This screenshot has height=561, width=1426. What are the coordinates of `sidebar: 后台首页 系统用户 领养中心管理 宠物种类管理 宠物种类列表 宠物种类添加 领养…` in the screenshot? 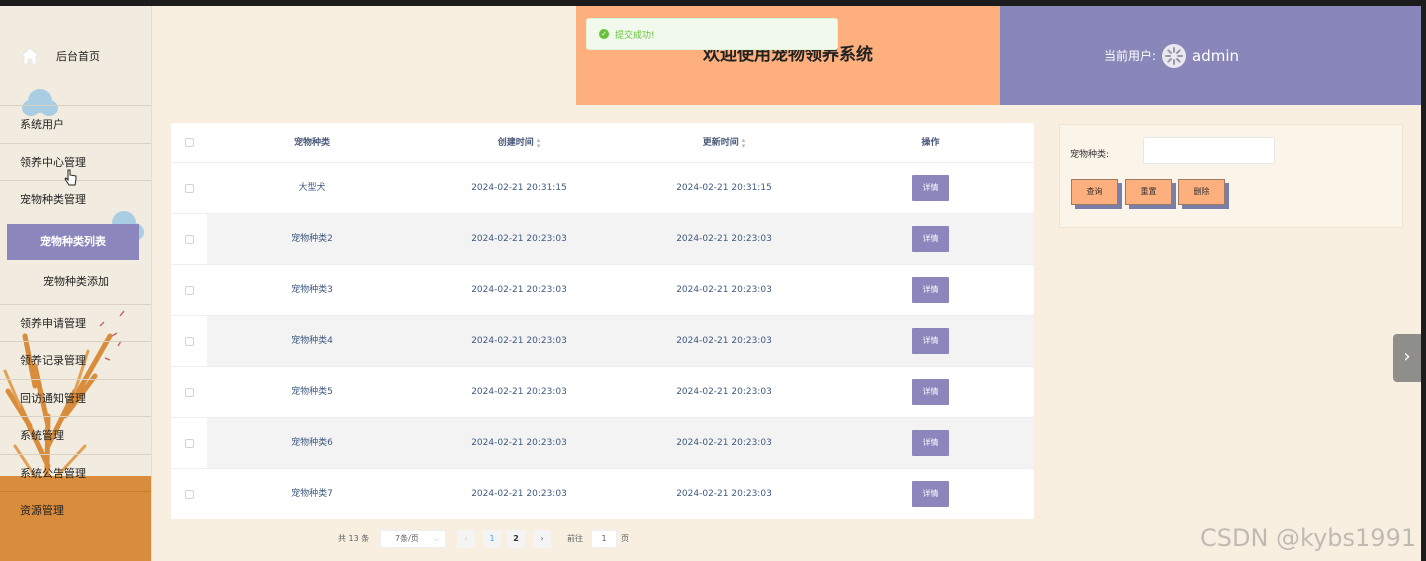 It's located at (76, 283).